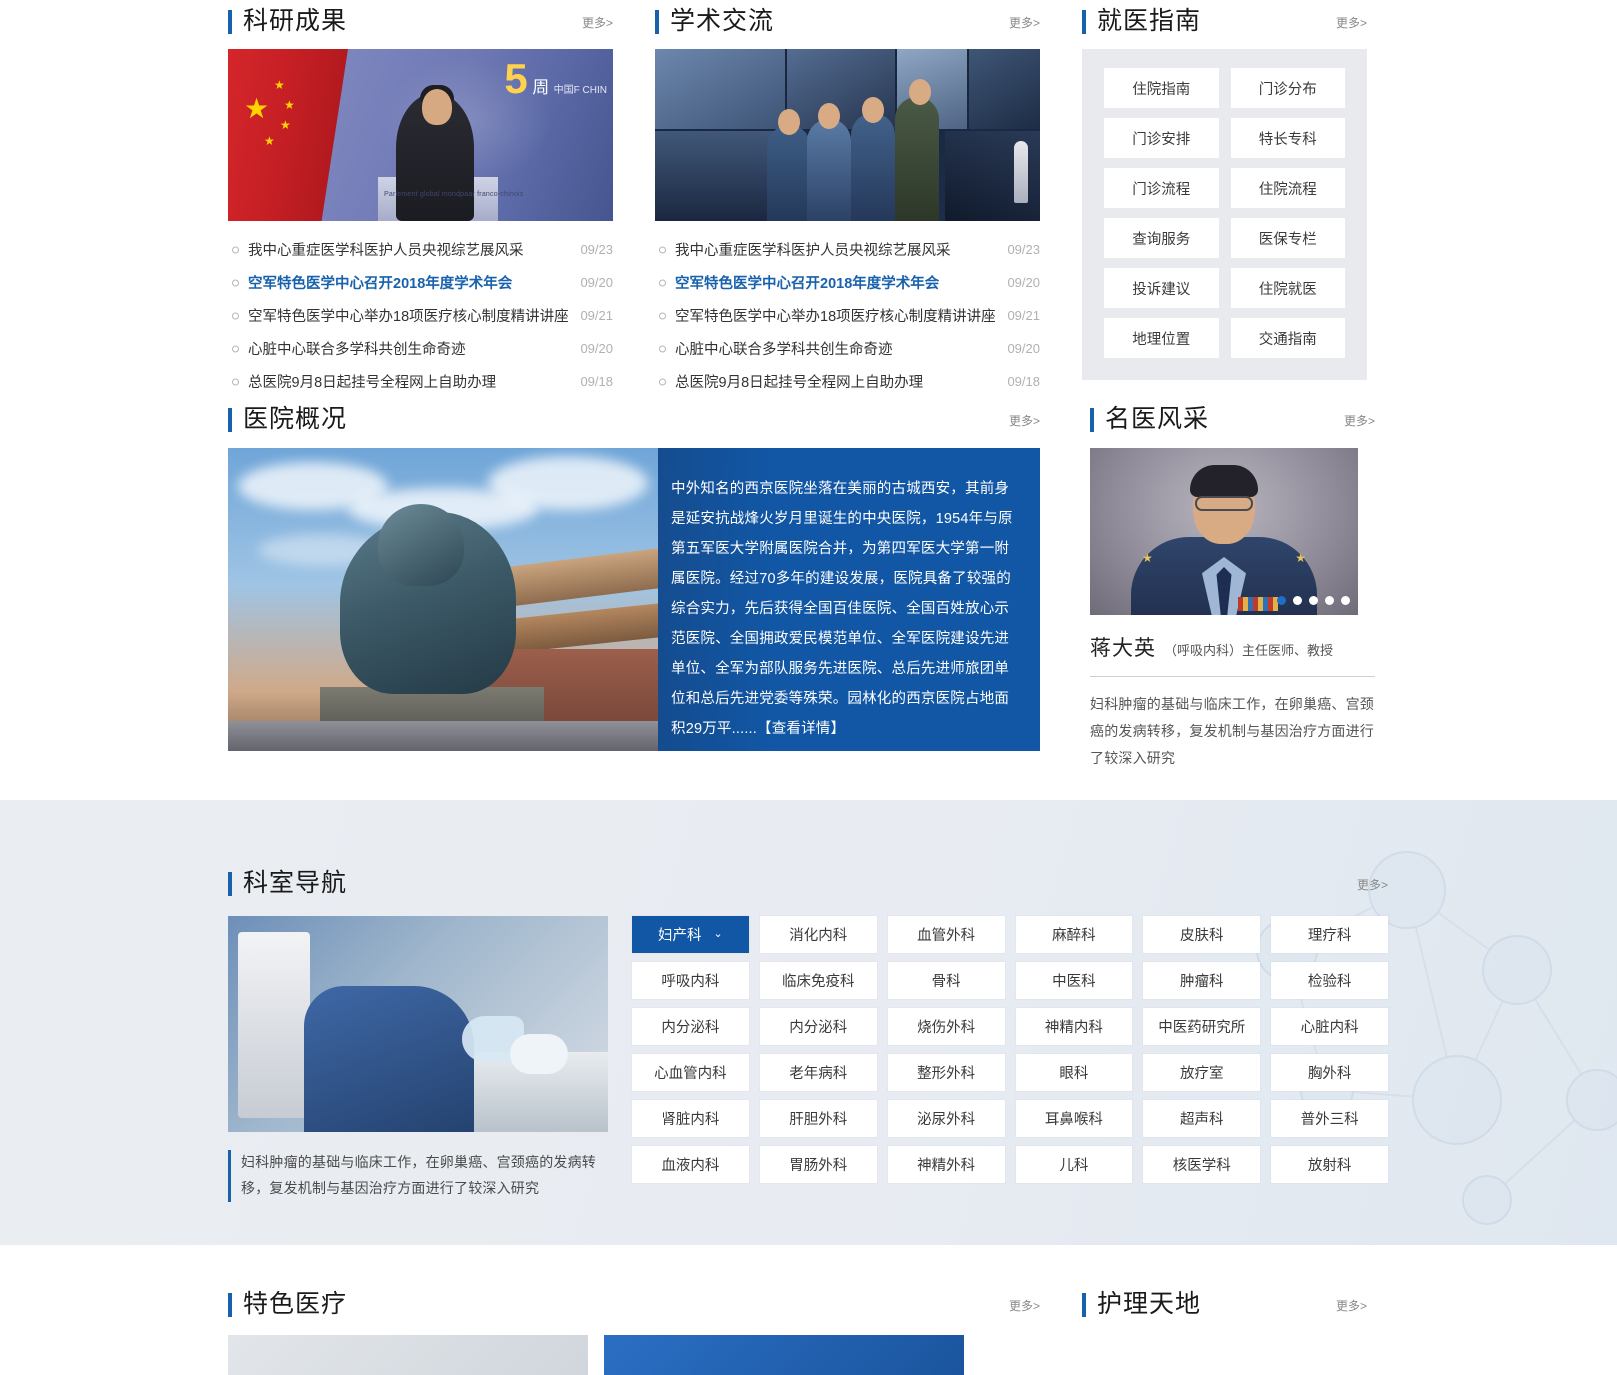  What do you see at coordinates (1161, 338) in the screenshot?
I see `guide-button-location: 地理位置` at bounding box center [1161, 338].